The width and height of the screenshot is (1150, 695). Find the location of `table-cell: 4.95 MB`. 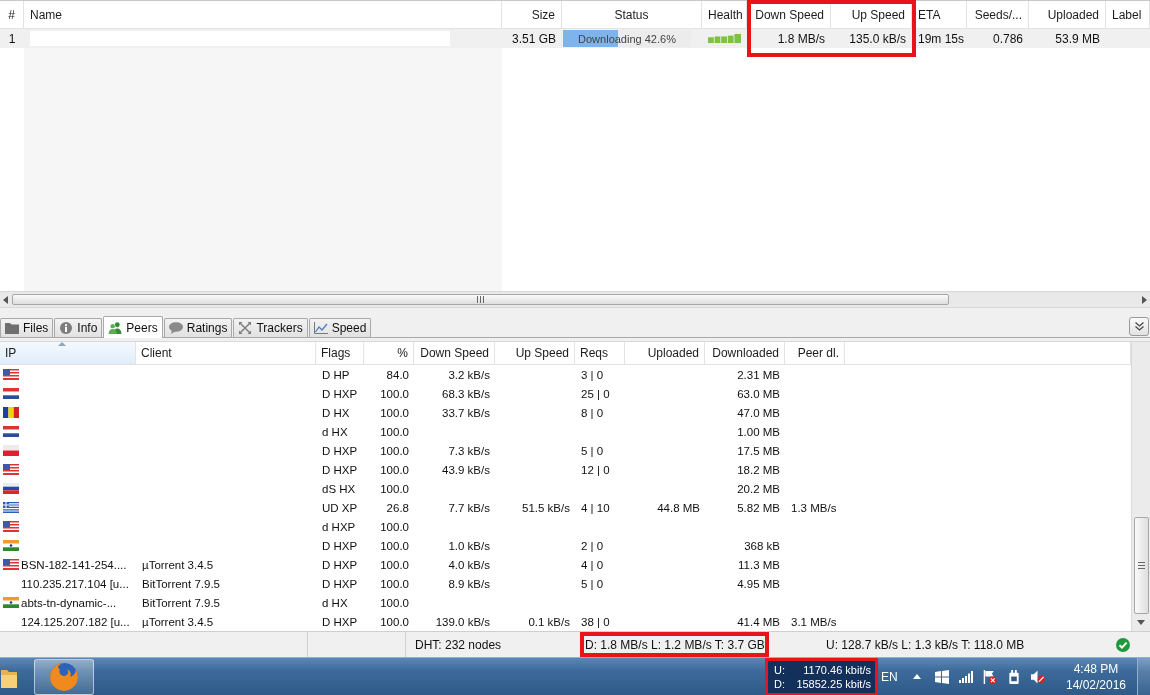

table-cell: 4.95 MB is located at coordinates (758, 583).